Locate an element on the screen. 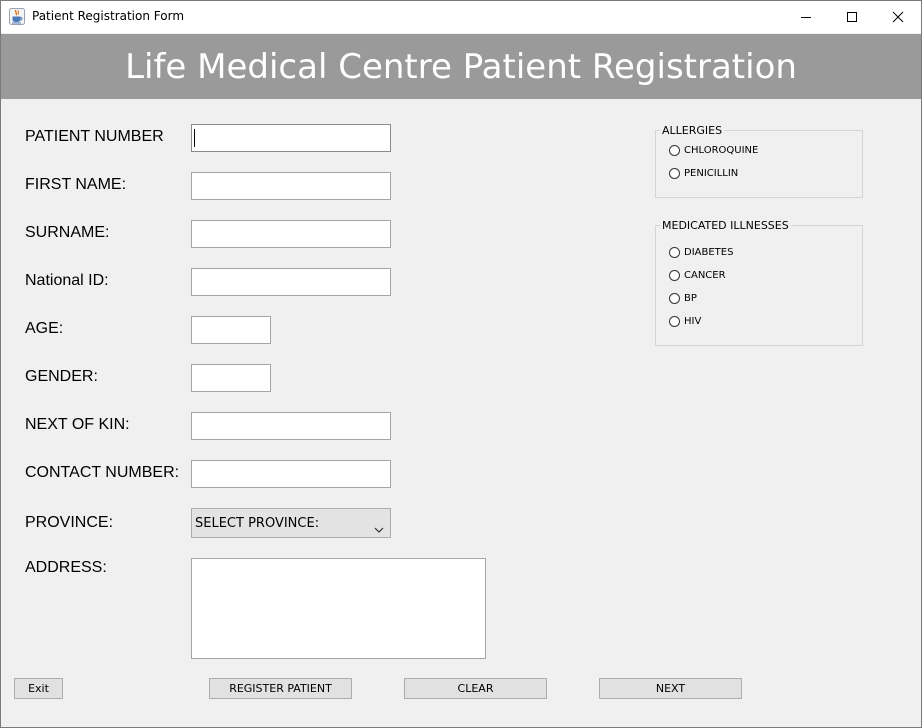  allergy-option-chloroquine: CHLOROQUINE is located at coordinates (713, 150).